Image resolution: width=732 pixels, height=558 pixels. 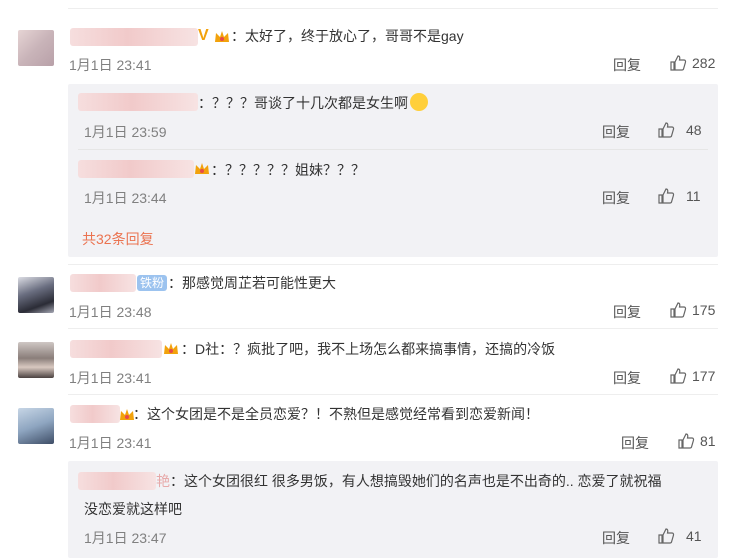 I want to click on top-divider, so click(x=393, y=8).